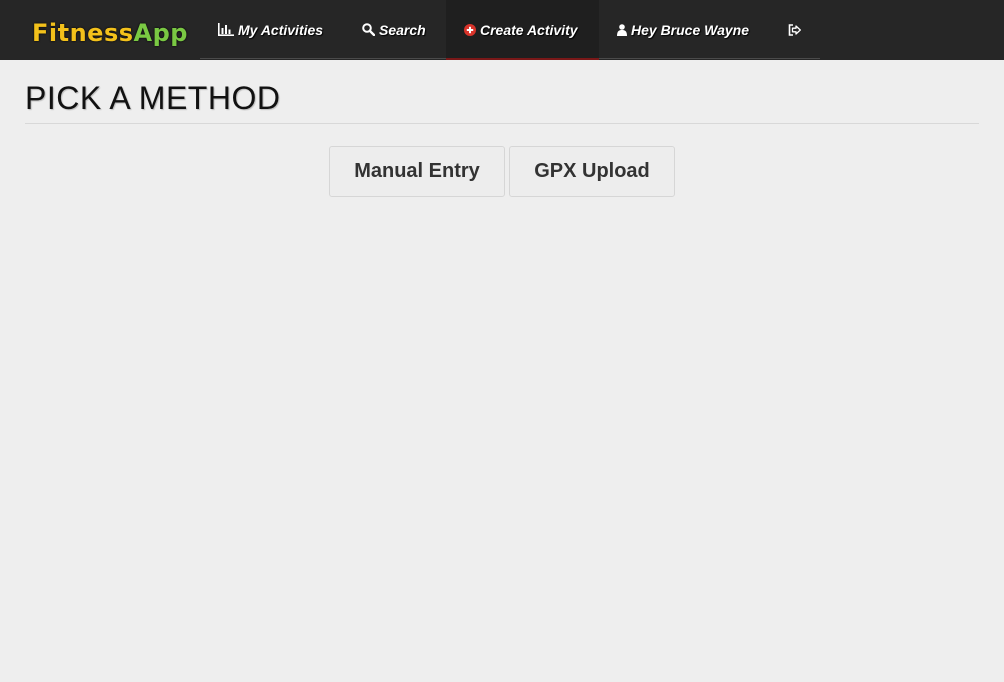 The height and width of the screenshot is (682, 1004). I want to click on user-icon, so click(622, 30).